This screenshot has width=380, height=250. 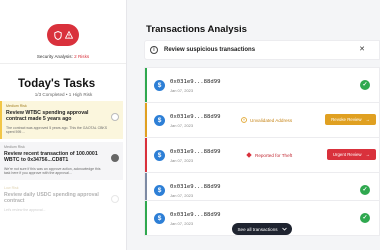 What do you see at coordinates (362, 49) in the screenshot?
I see `close-icon: ✕` at bounding box center [362, 49].